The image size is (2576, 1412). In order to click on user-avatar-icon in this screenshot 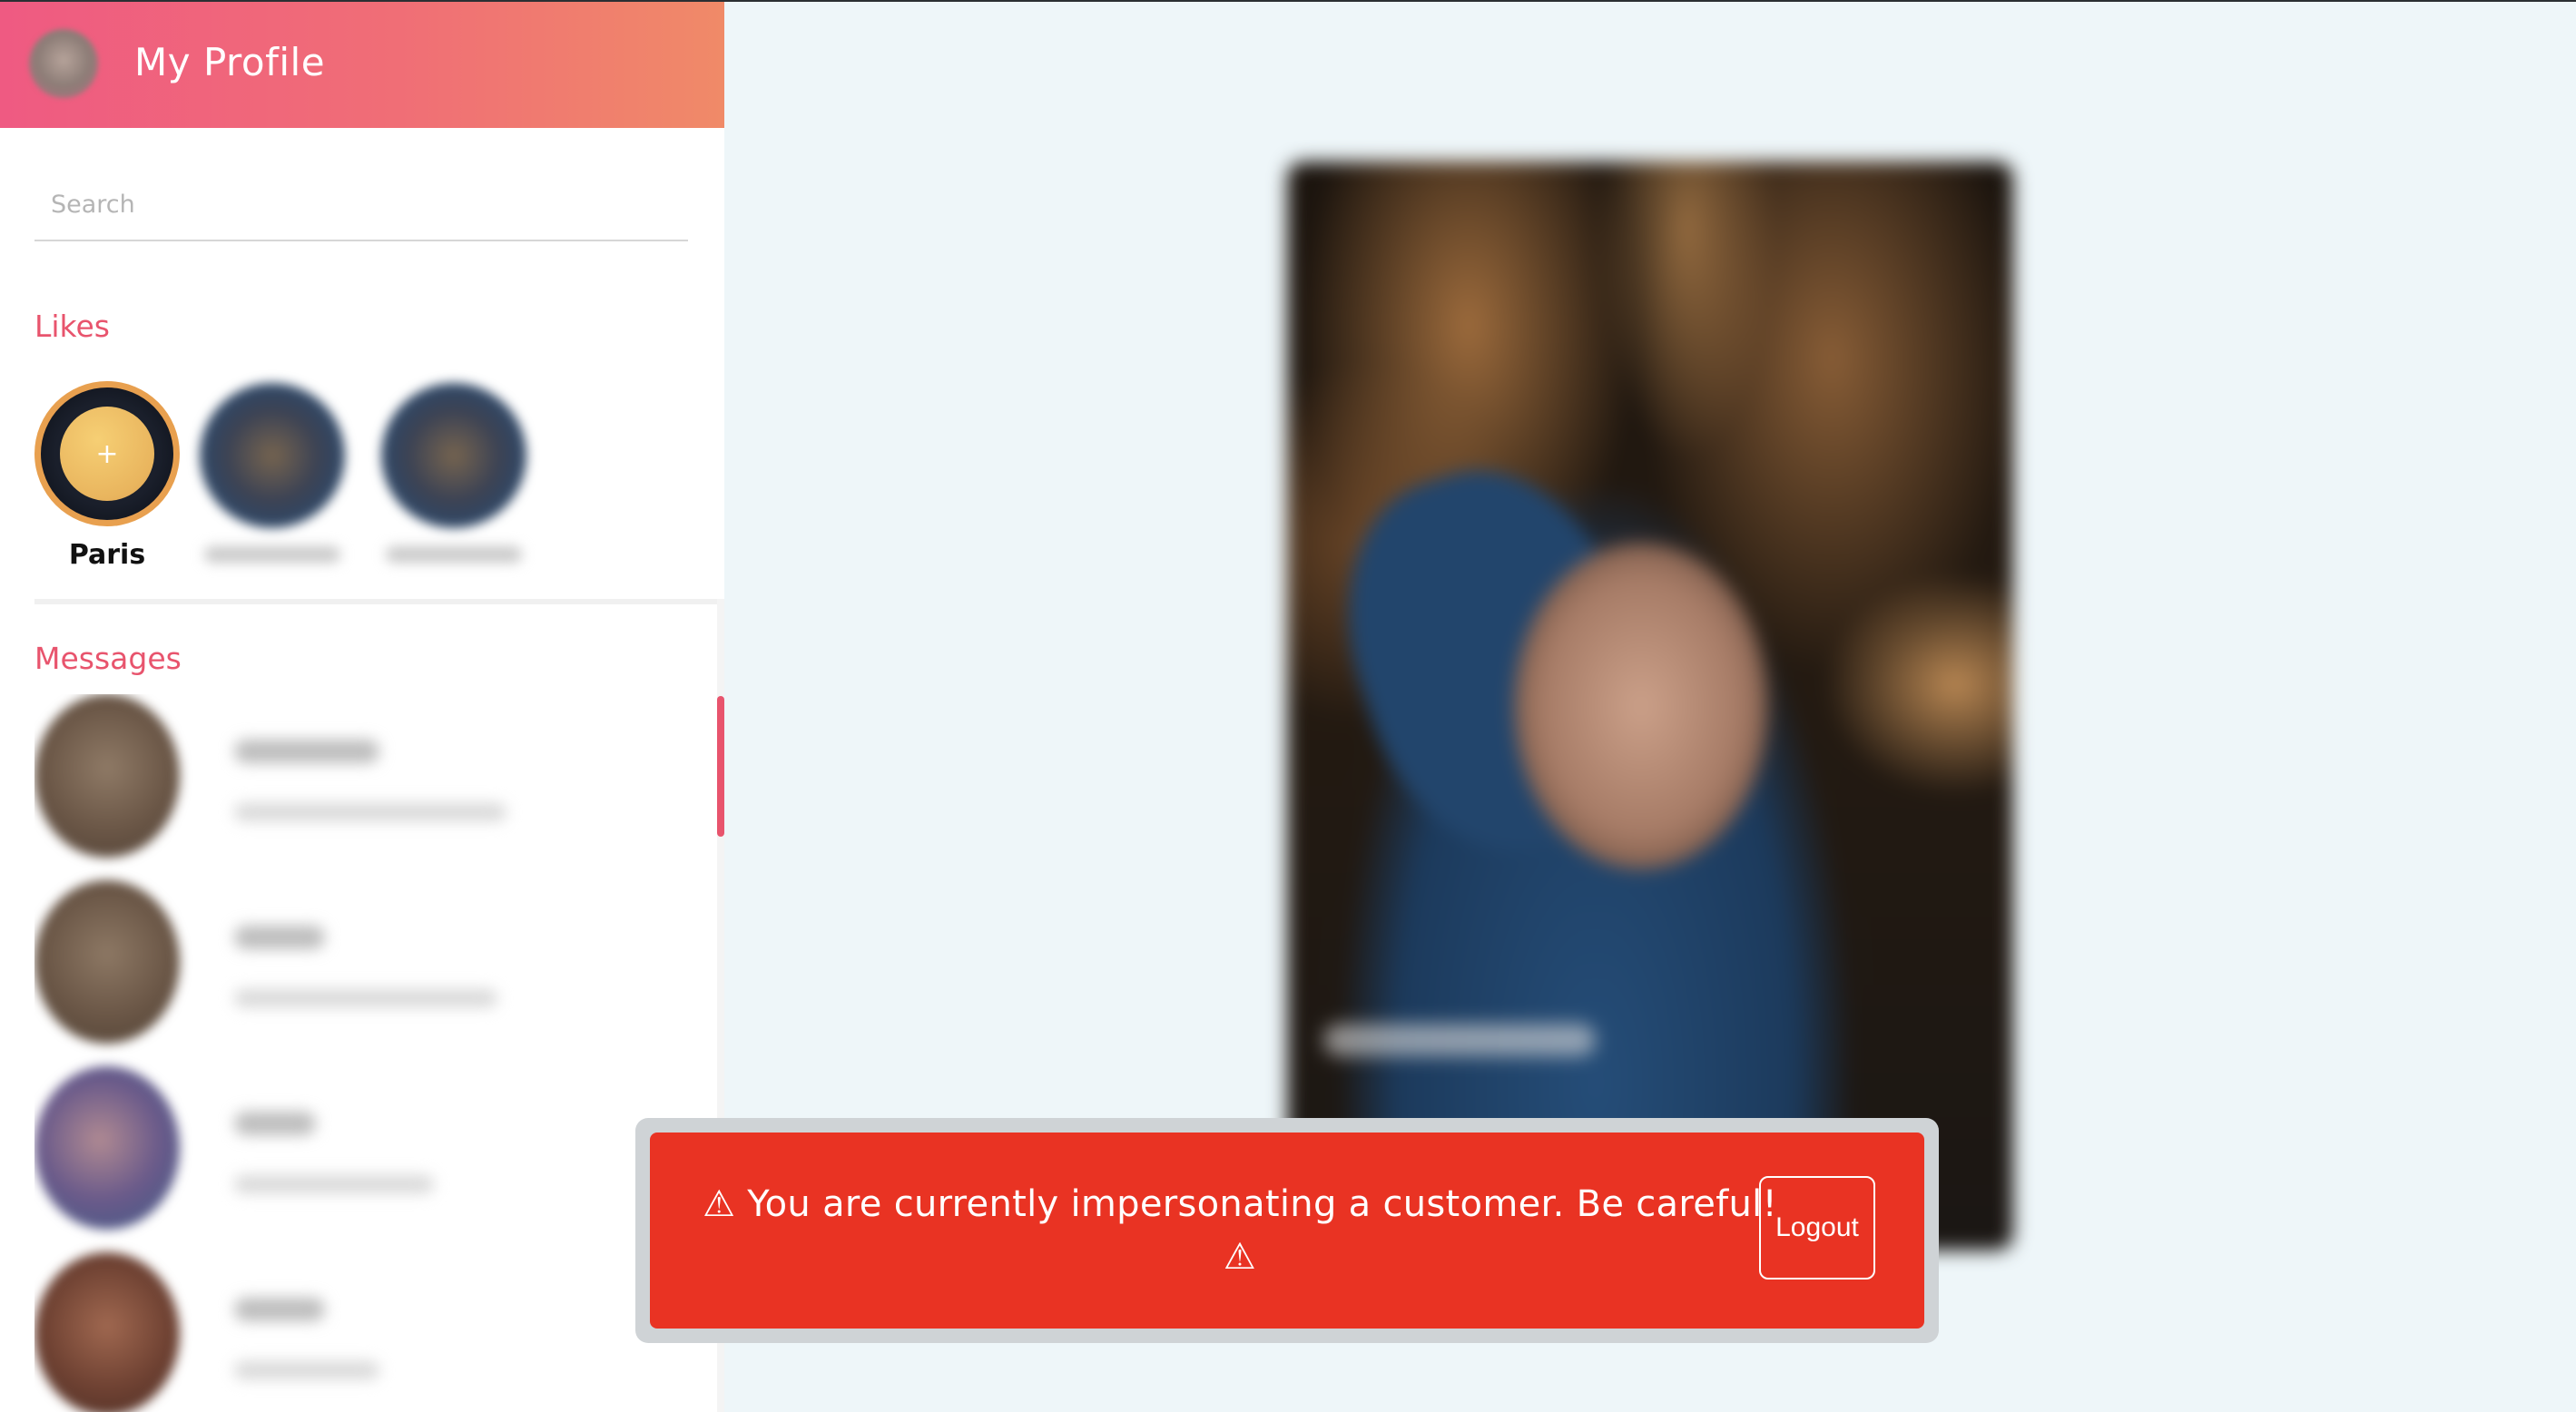, I will do `click(63, 63)`.